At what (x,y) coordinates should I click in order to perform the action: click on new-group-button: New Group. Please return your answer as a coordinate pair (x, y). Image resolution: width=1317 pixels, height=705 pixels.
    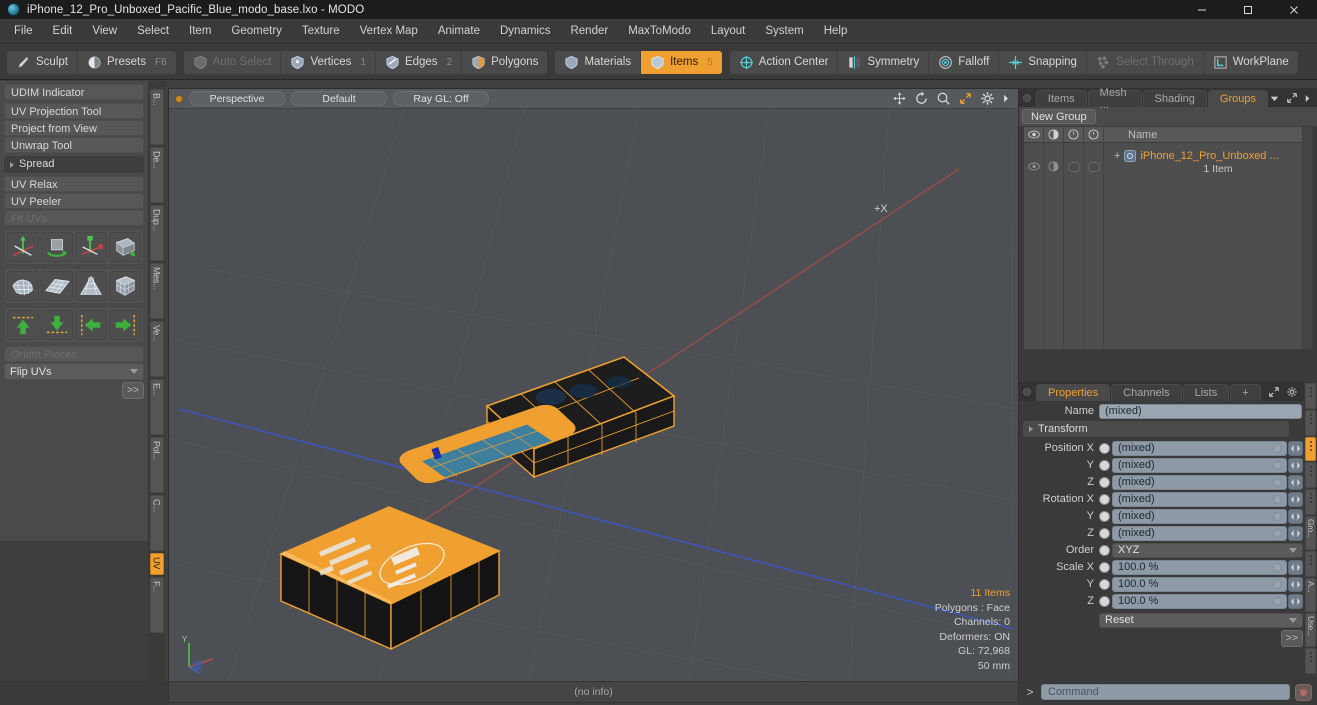
    Looking at the image, I should click on (1059, 116).